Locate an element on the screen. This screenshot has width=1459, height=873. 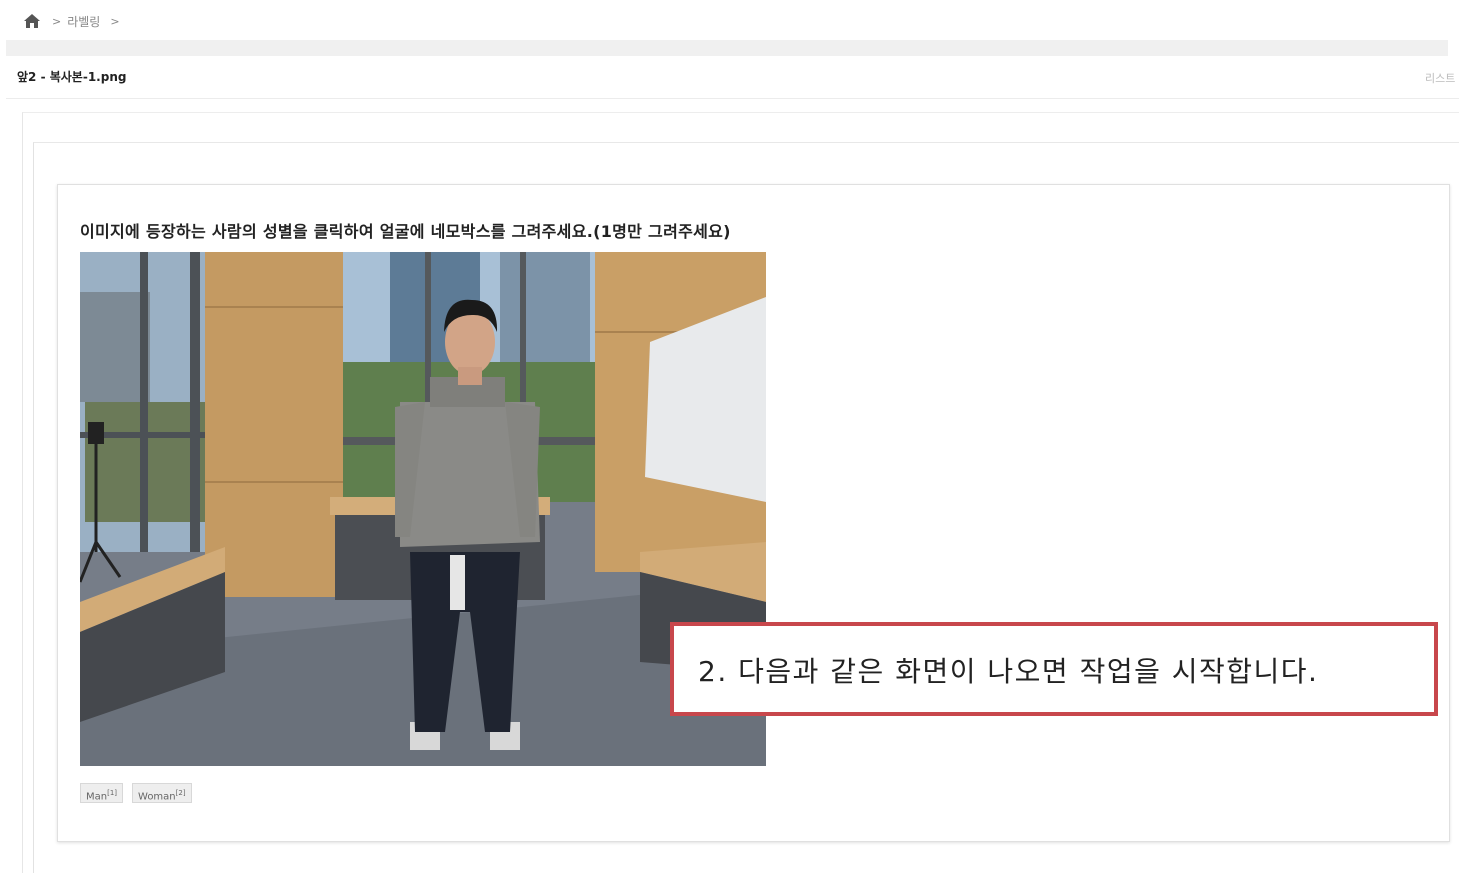
breadcrumb: > 라벨링 > is located at coordinates (74, 21).